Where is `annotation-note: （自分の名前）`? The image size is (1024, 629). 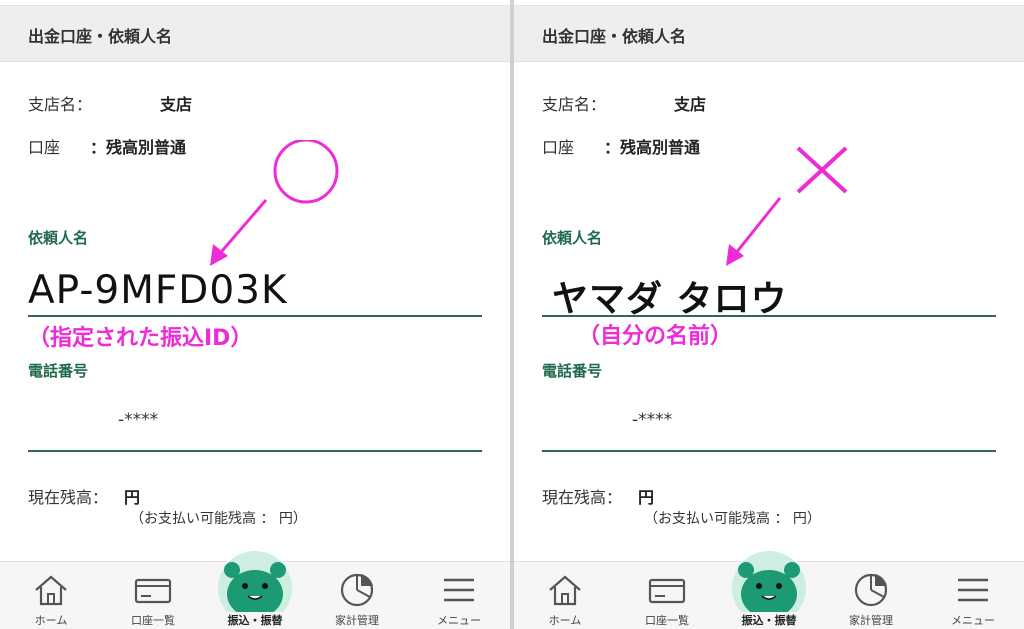 annotation-note: （自分の名前） is located at coordinates (655, 336).